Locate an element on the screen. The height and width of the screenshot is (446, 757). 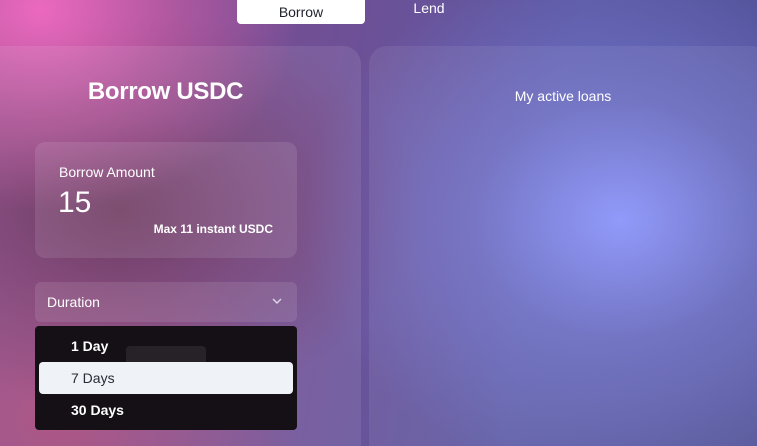
chevron-down-icon is located at coordinates (277, 301).